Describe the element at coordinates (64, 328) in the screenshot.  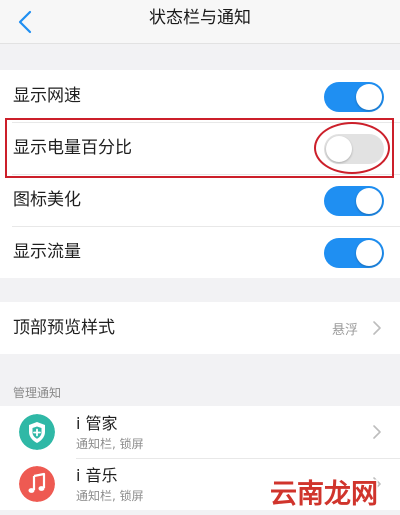
I see `setting-label: 顶部预览样式` at that location.